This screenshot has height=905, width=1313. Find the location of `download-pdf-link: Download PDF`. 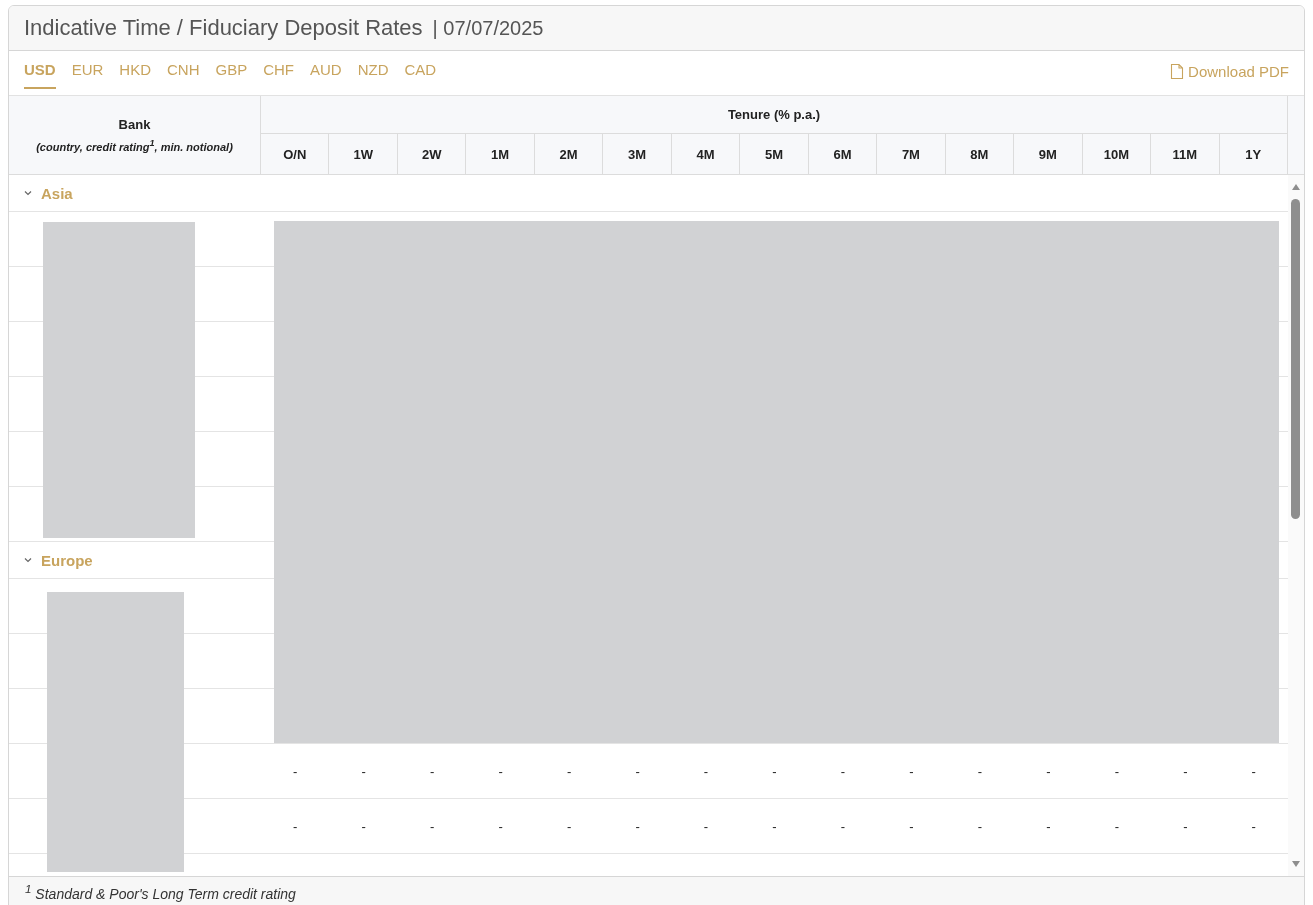

download-pdf-link: Download PDF is located at coordinates (1229, 71).